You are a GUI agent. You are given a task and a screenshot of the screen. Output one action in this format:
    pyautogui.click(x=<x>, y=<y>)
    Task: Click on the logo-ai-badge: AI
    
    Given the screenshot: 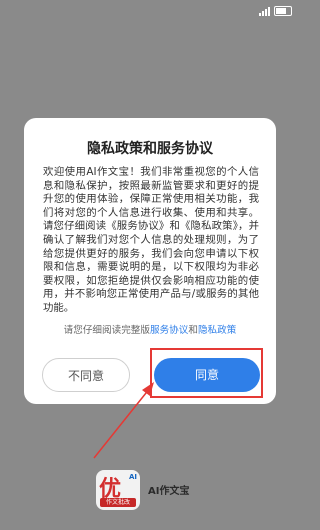 What is the action you would take?
    pyautogui.click(x=132, y=477)
    